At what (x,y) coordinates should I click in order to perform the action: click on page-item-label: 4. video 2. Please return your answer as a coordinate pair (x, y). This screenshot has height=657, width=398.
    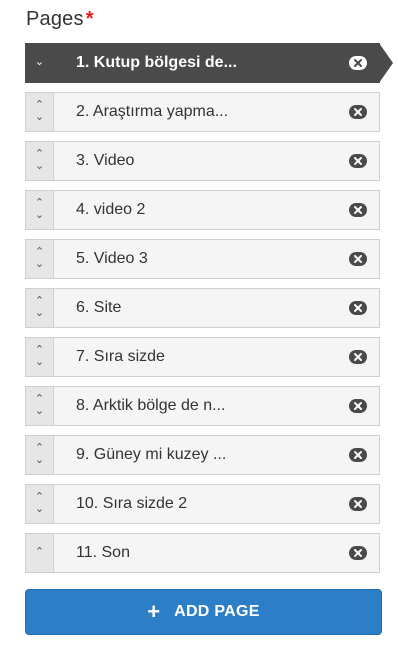
    Looking at the image, I should click on (111, 209).